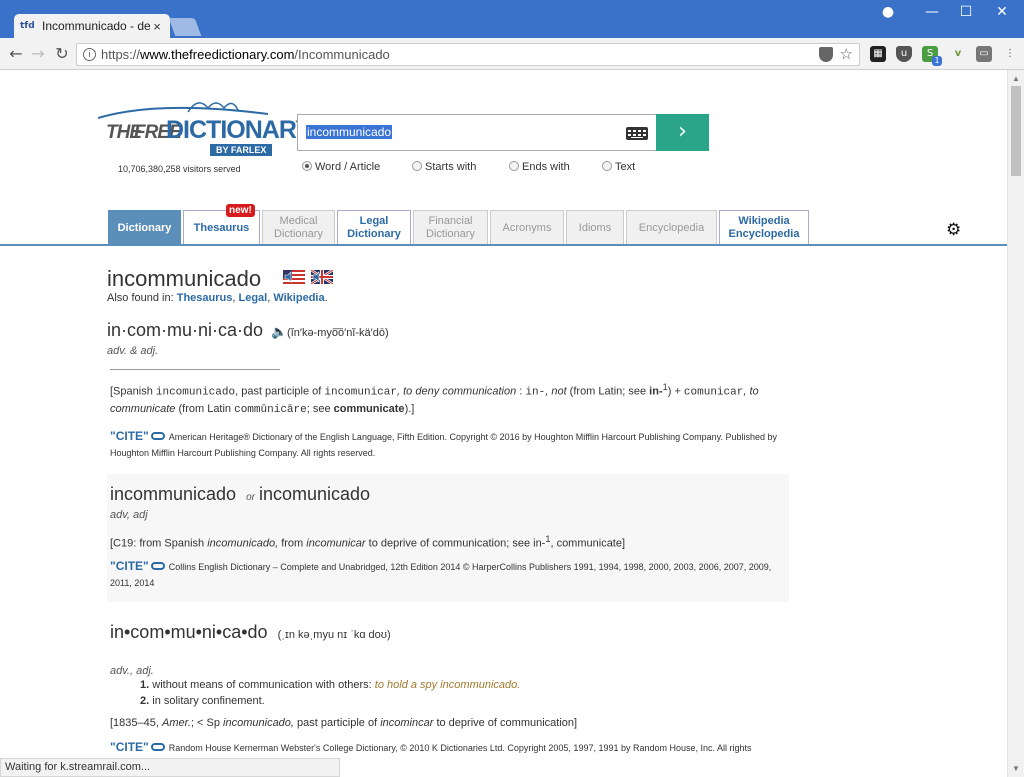 This screenshot has height=777, width=1024. I want to click on new-badge: new!, so click(240, 210).